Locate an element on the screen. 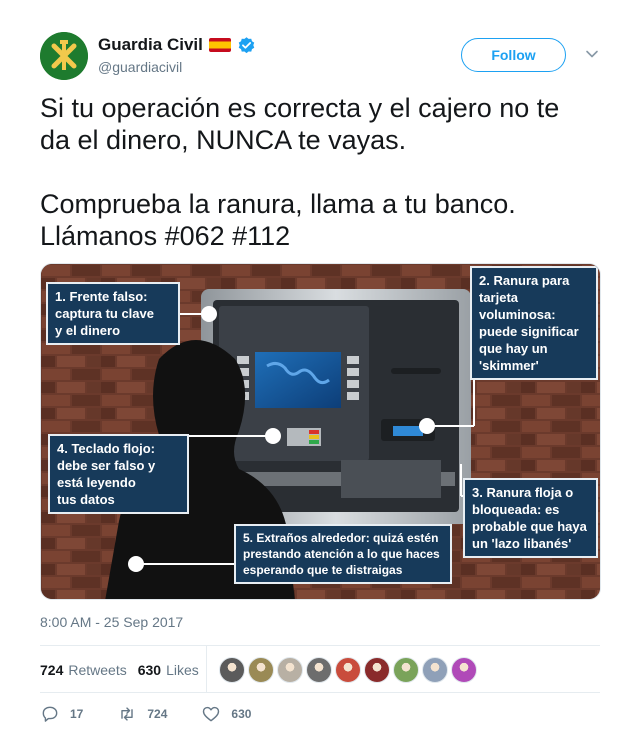  liker-avatars is located at coordinates (348, 670).